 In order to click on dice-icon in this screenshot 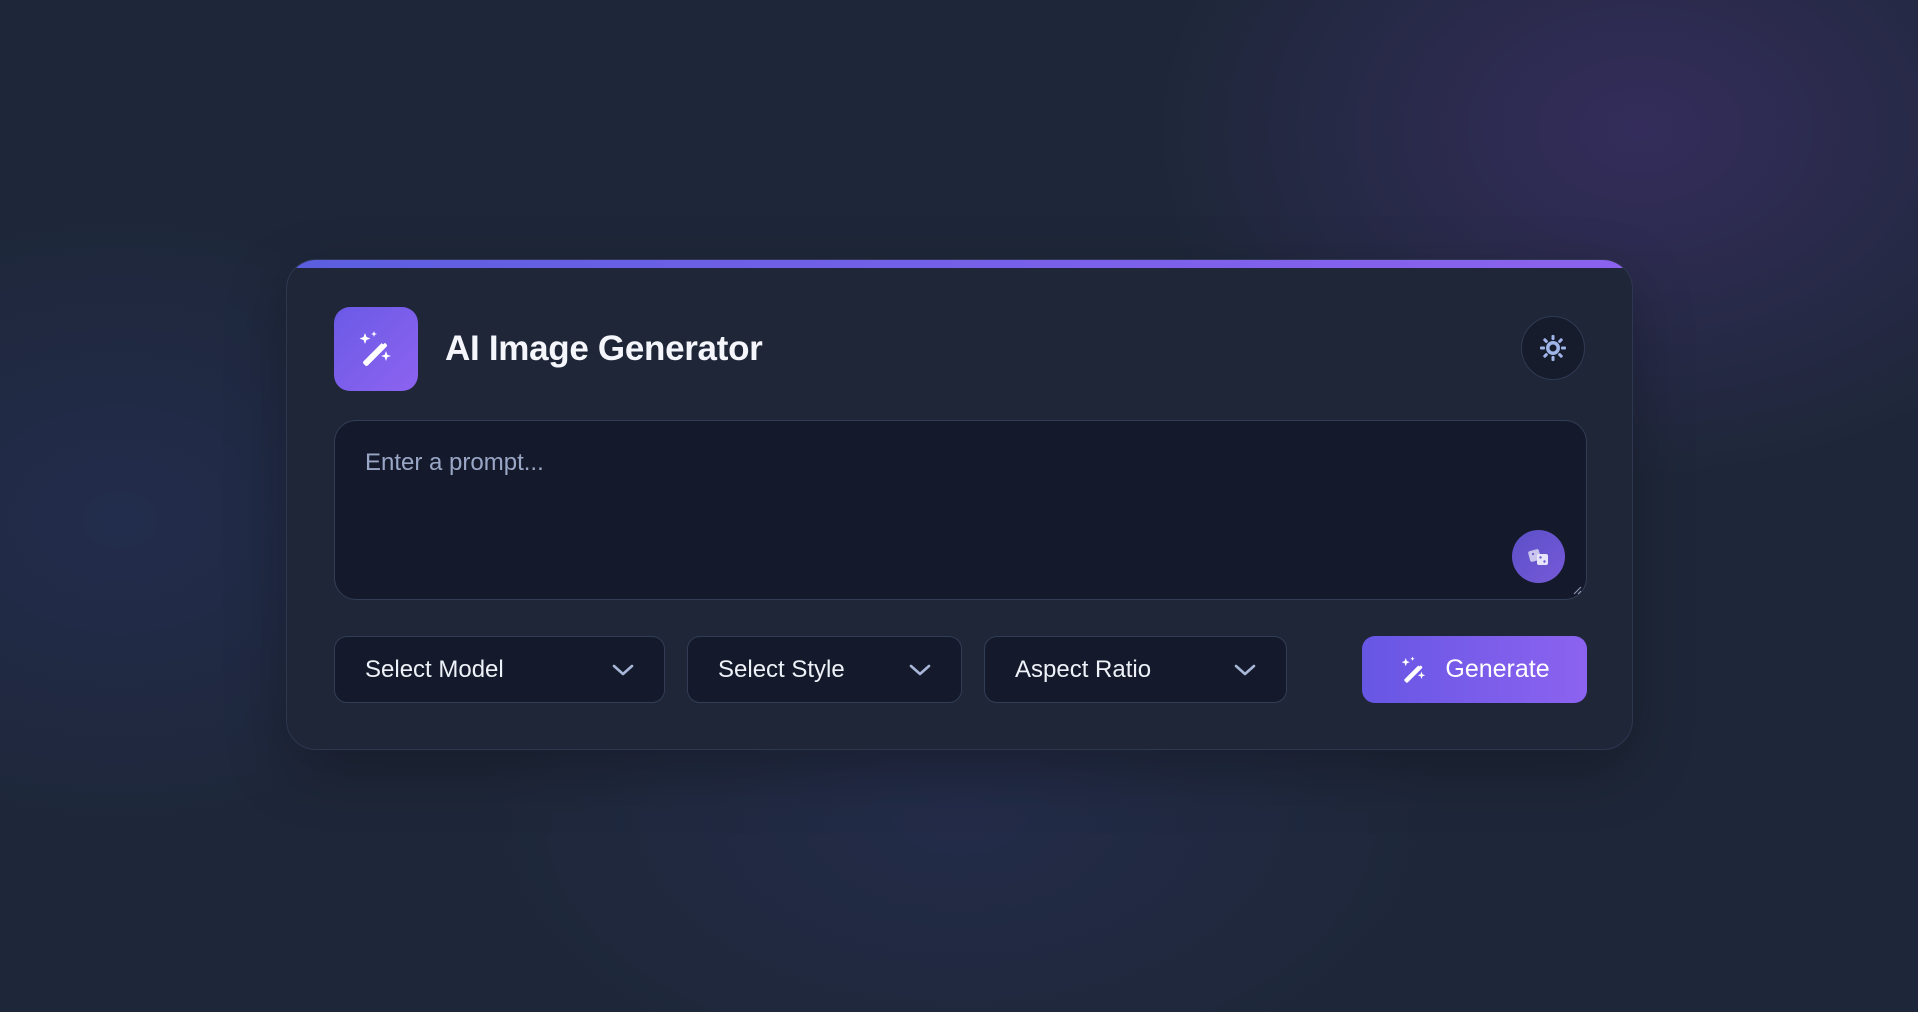, I will do `click(1537, 556)`.